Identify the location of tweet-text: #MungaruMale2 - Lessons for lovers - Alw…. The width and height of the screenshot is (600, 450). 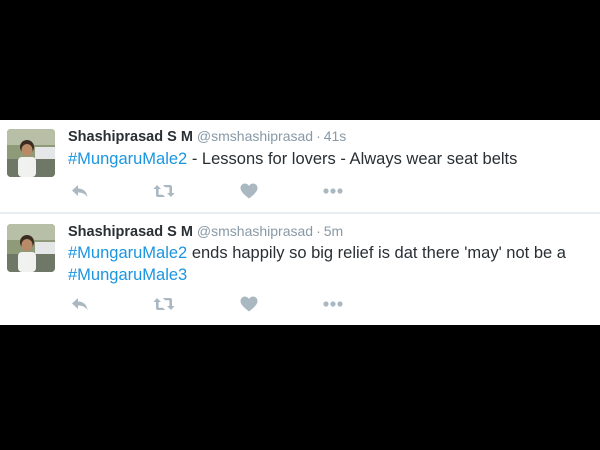
(332, 159).